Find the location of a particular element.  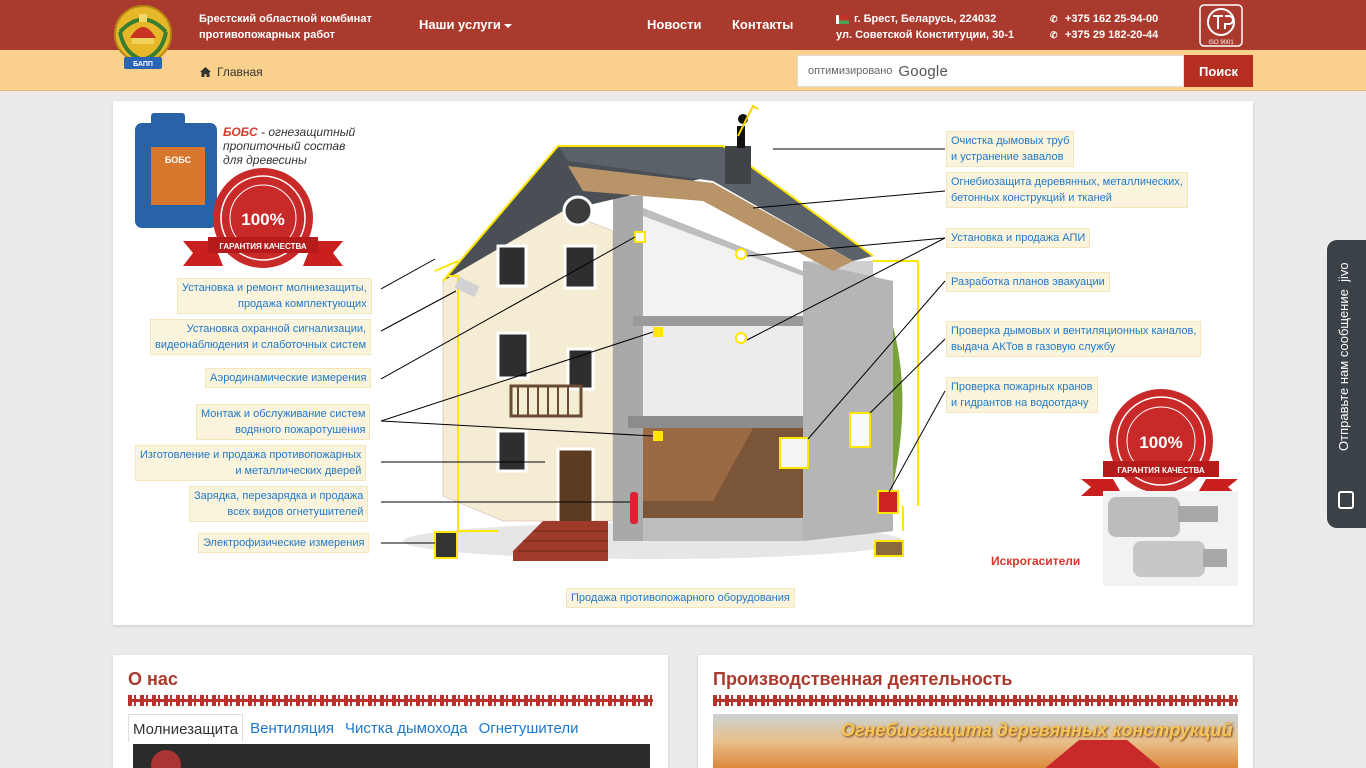

seal-ribbon: ГАРАНТИЯ КАЧЕСТВА is located at coordinates (262, 246).